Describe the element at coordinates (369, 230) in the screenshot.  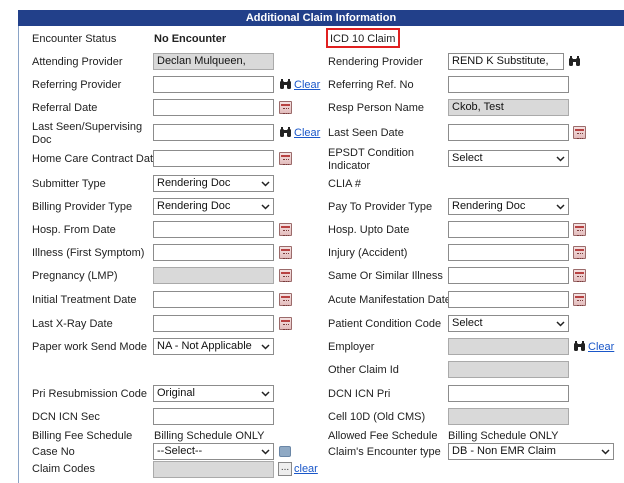
I see `hosp-upto-date-label: Hosp. Upto Date` at that location.